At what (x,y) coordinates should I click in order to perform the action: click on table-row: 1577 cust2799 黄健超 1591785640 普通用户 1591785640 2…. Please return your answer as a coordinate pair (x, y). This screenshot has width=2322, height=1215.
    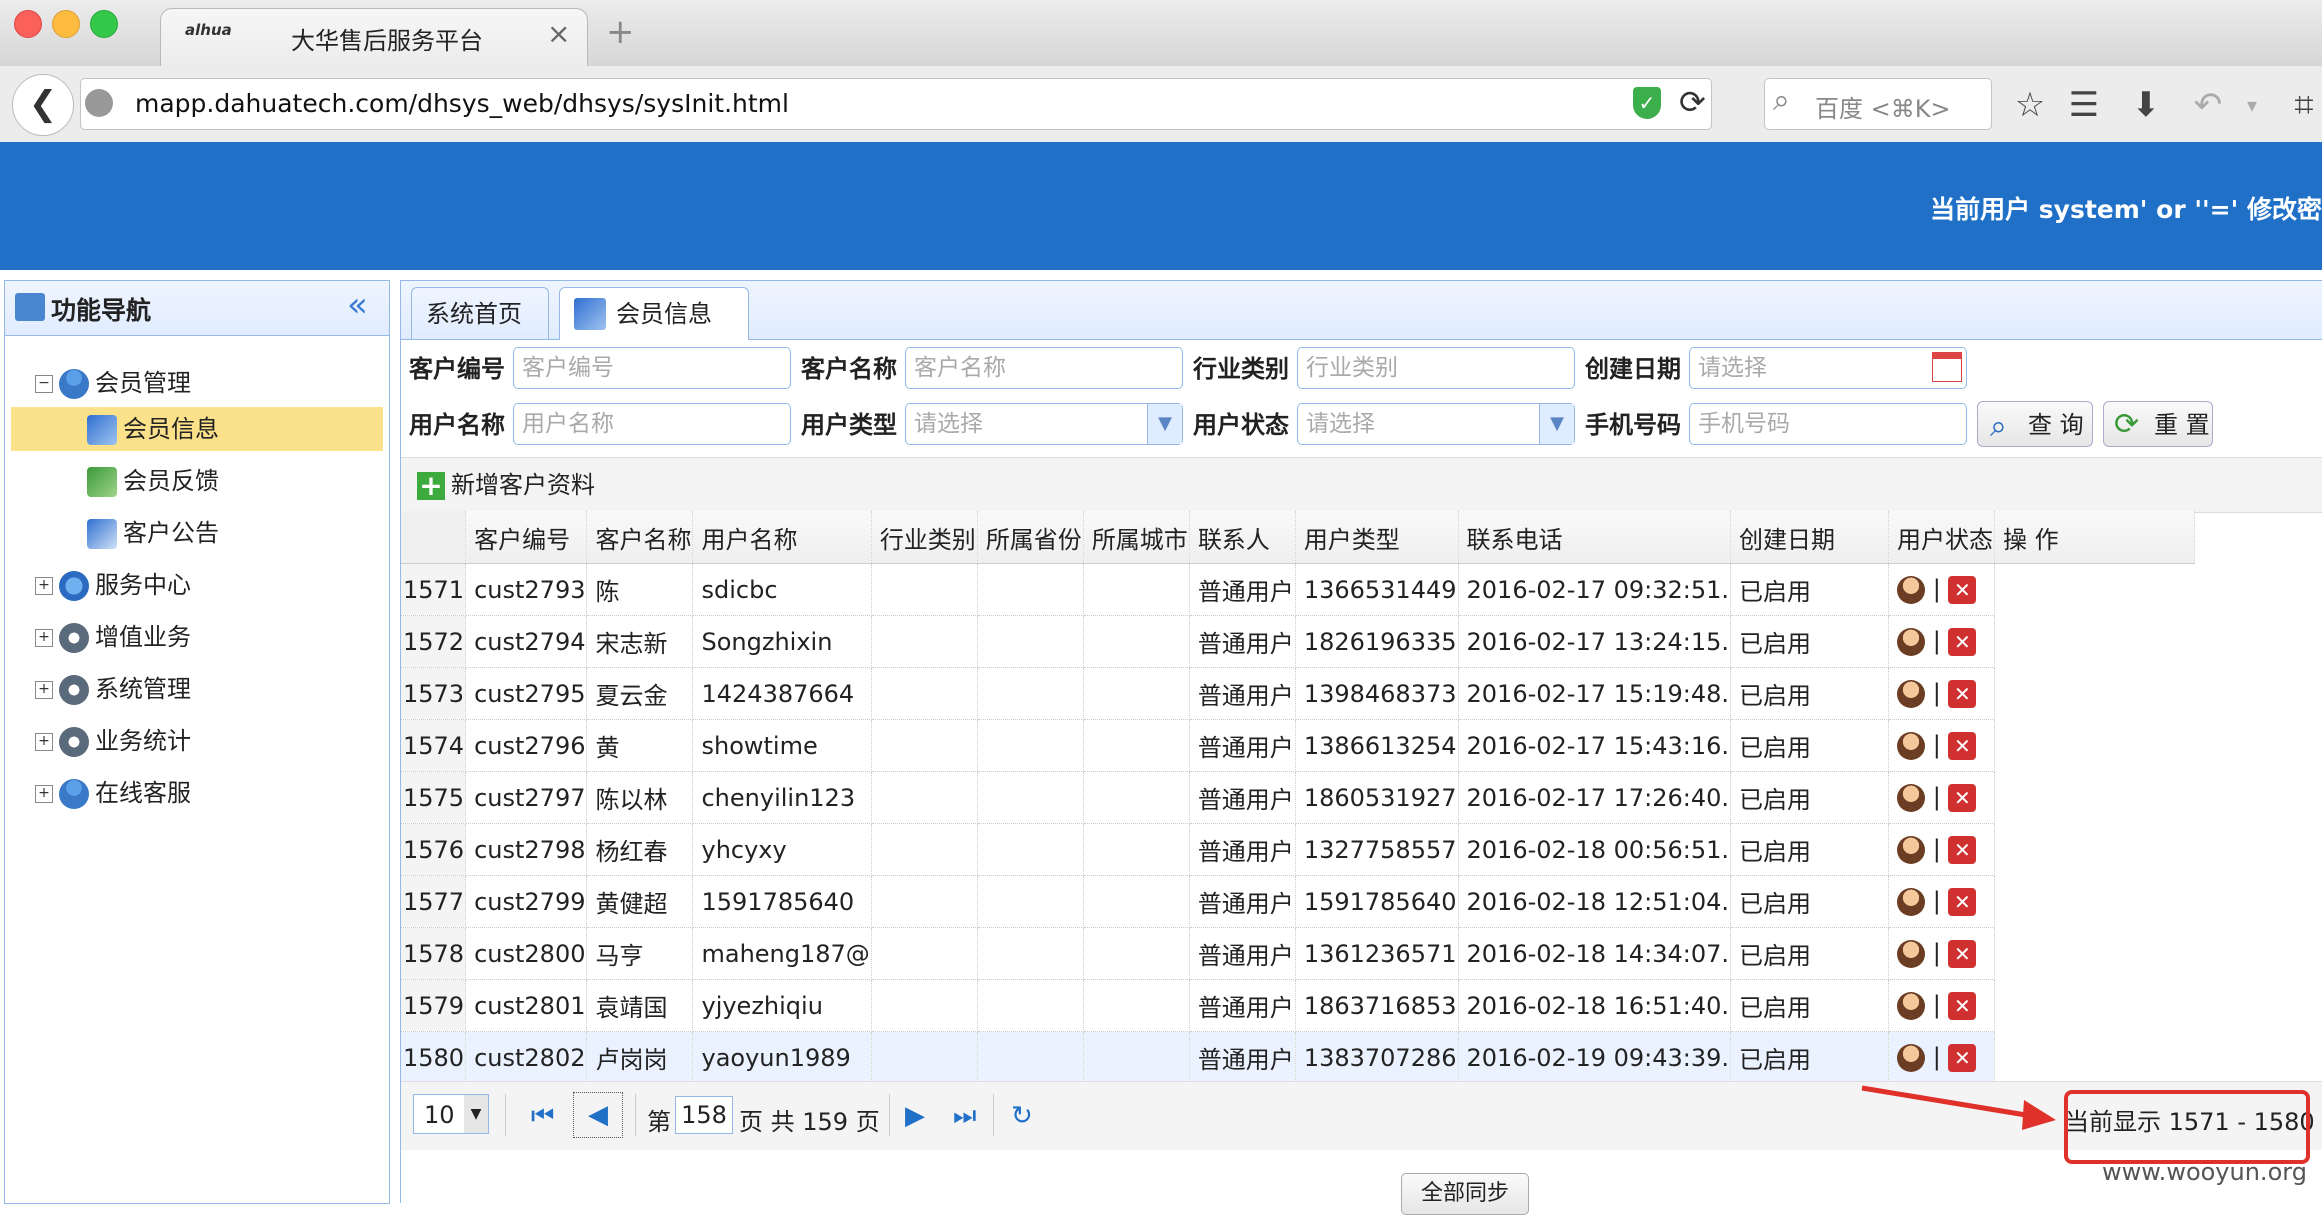
    Looking at the image, I should click on (1298, 901).